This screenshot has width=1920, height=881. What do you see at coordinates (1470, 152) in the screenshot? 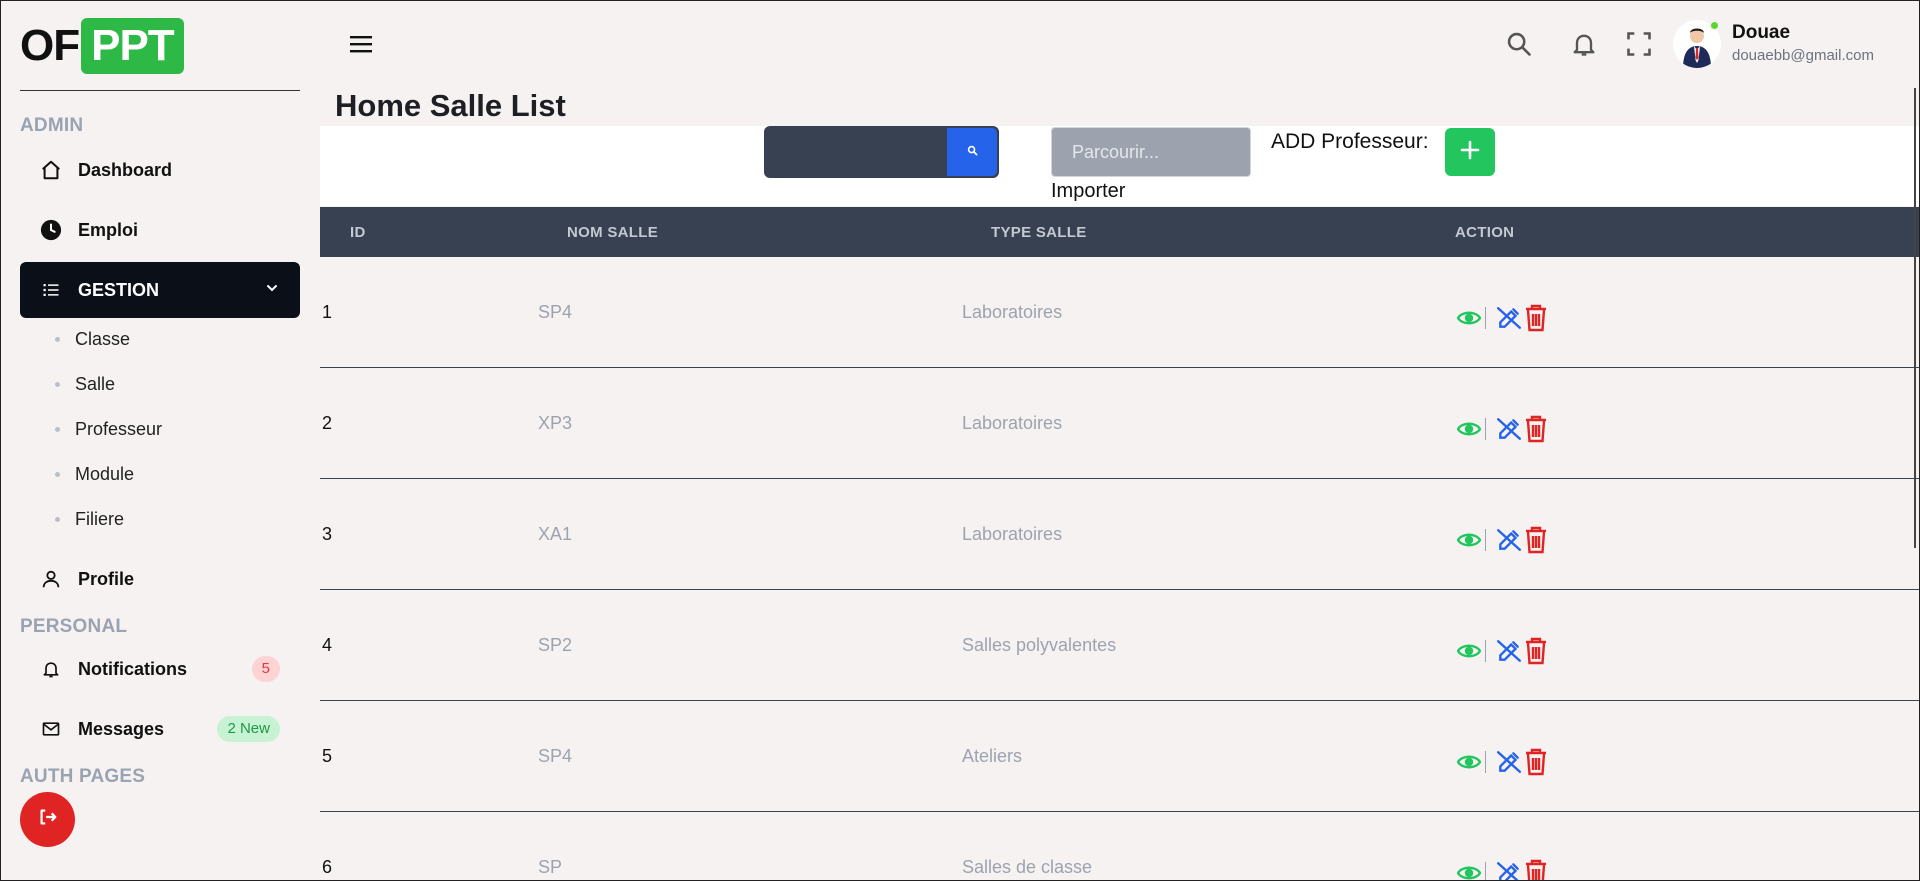
I see `add-professeur-button` at bounding box center [1470, 152].